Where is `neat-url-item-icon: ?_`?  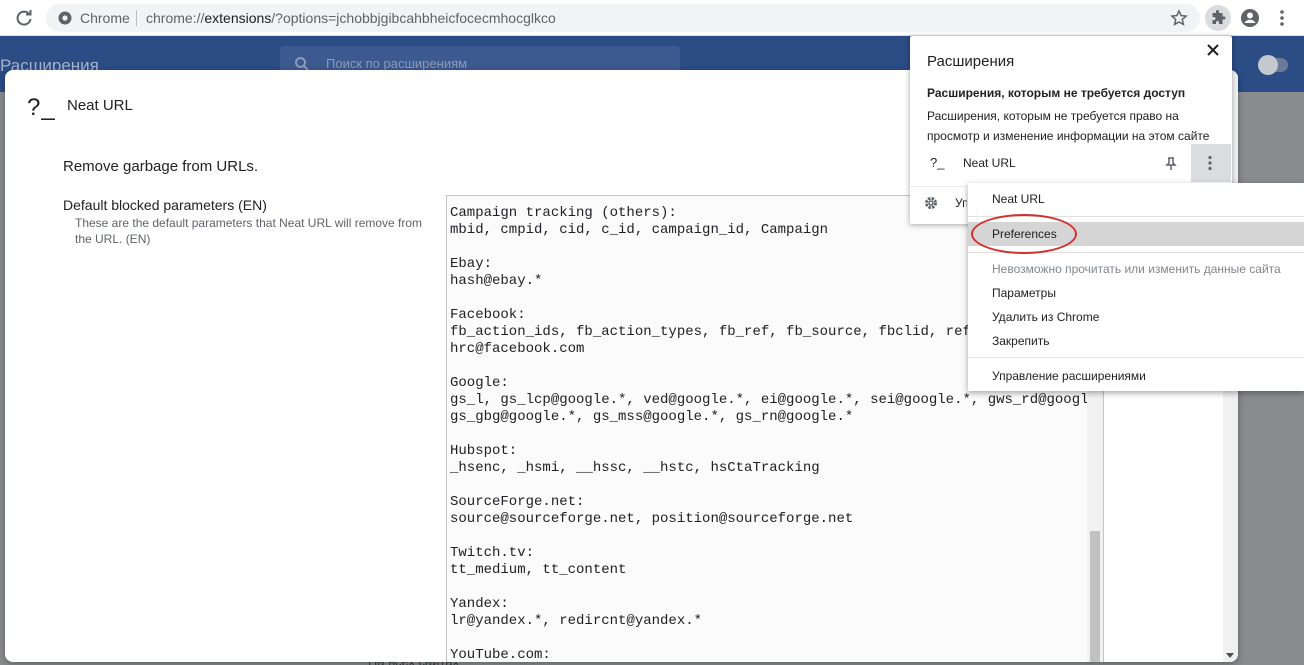
neat-url-item-icon: ?_ is located at coordinates (937, 162).